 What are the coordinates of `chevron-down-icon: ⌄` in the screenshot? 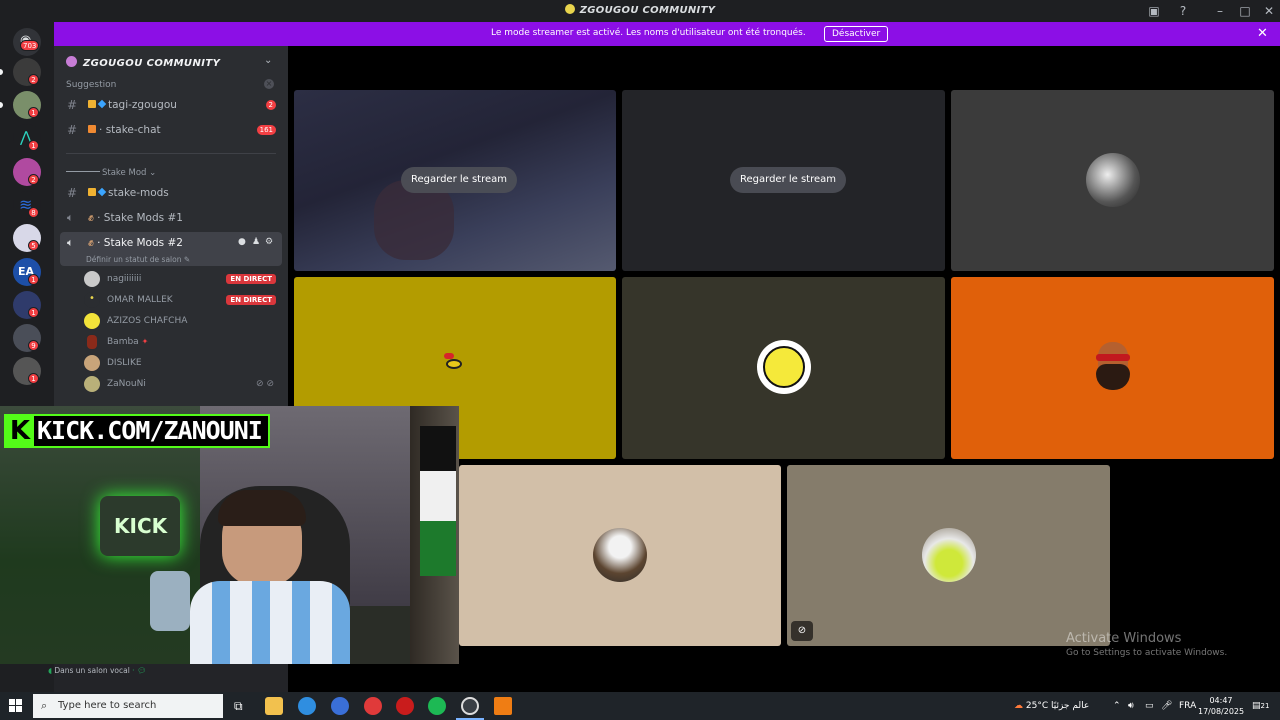 It's located at (268, 60).